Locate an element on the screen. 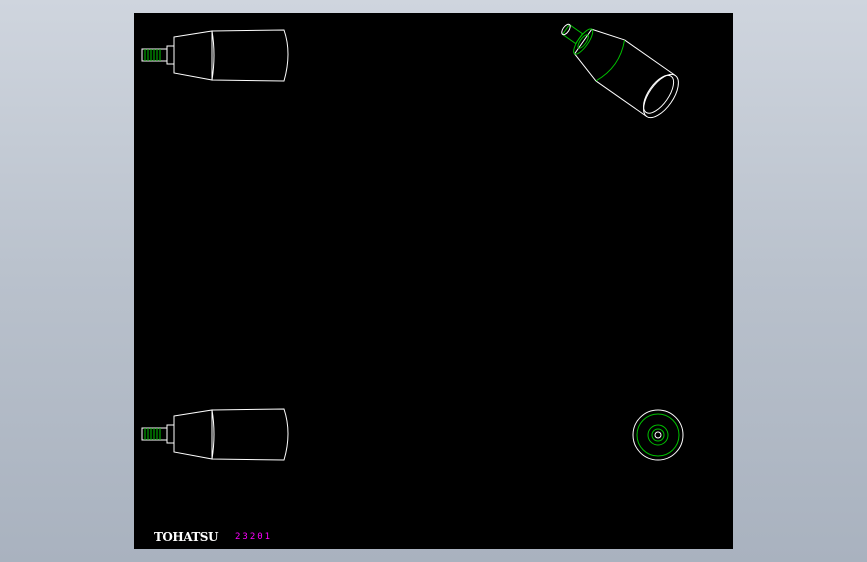  side-view-bottom is located at coordinates (215, 434).